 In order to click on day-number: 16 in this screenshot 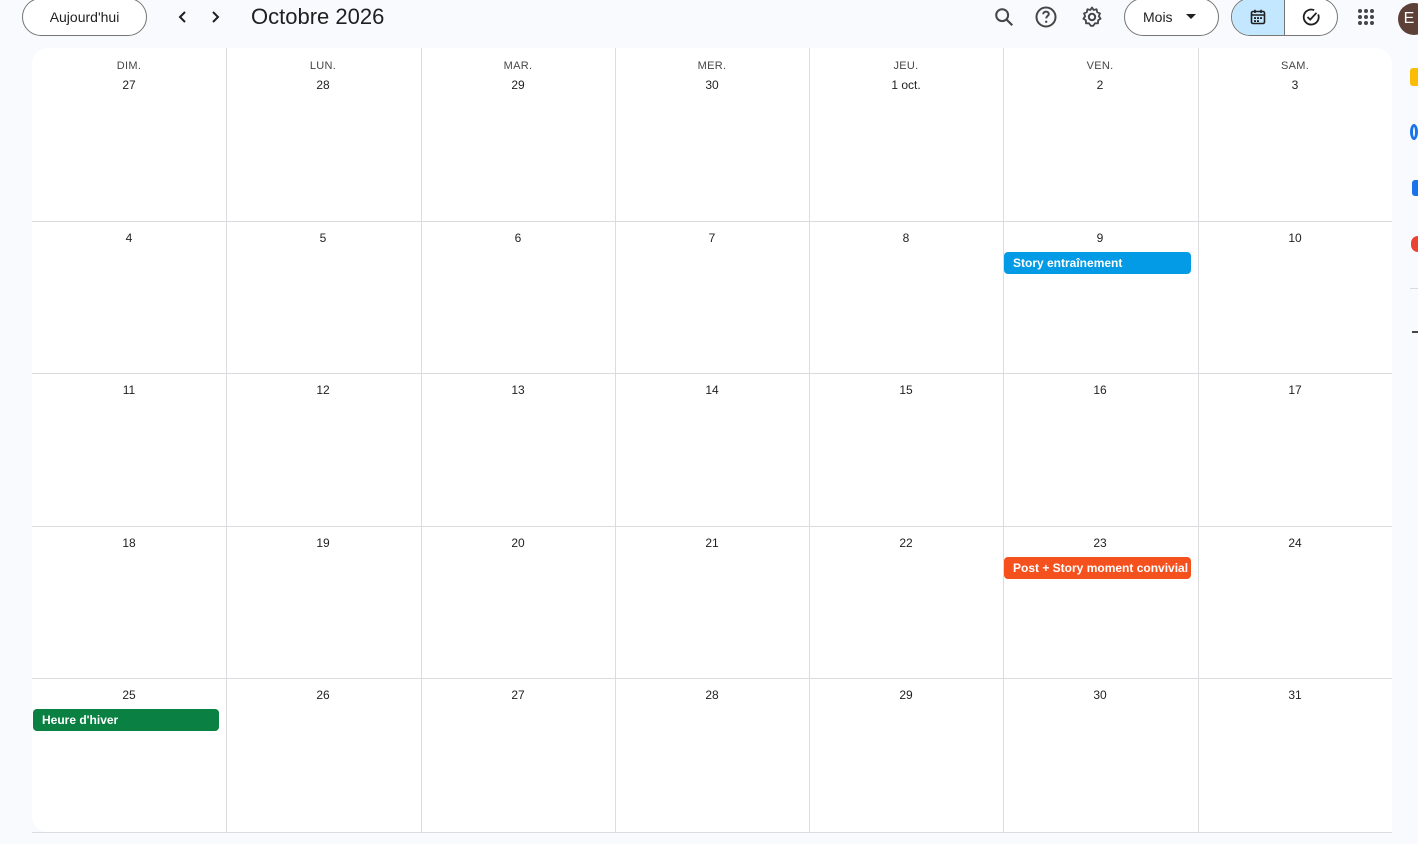, I will do `click(1100, 390)`.